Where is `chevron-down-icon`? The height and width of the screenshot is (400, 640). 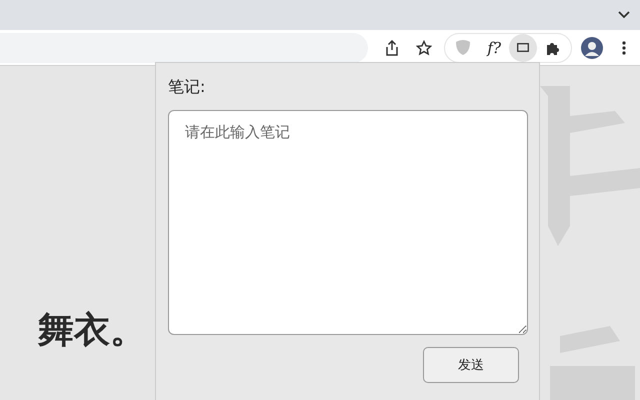 chevron-down-icon is located at coordinates (624, 15).